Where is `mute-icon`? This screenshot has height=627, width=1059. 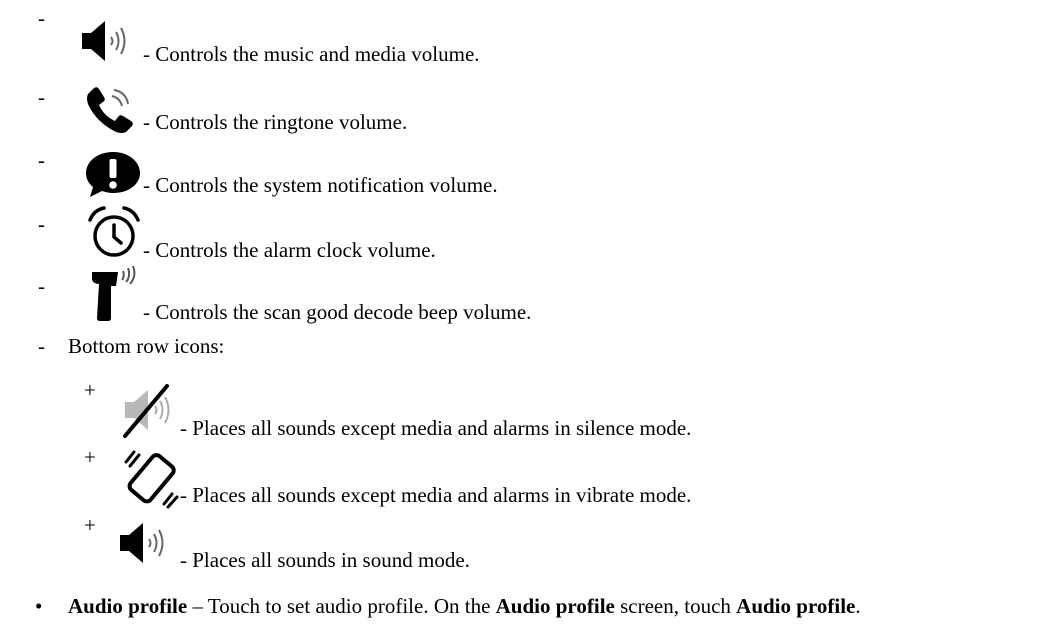
mute-icon is located at coordinates (152, 410).